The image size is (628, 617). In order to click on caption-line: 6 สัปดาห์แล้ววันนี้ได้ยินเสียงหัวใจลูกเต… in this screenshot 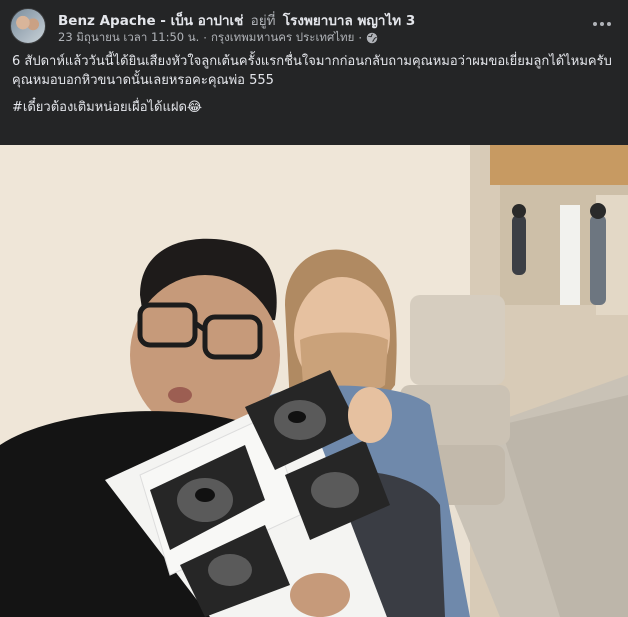, I will do `click(312, 61)`.